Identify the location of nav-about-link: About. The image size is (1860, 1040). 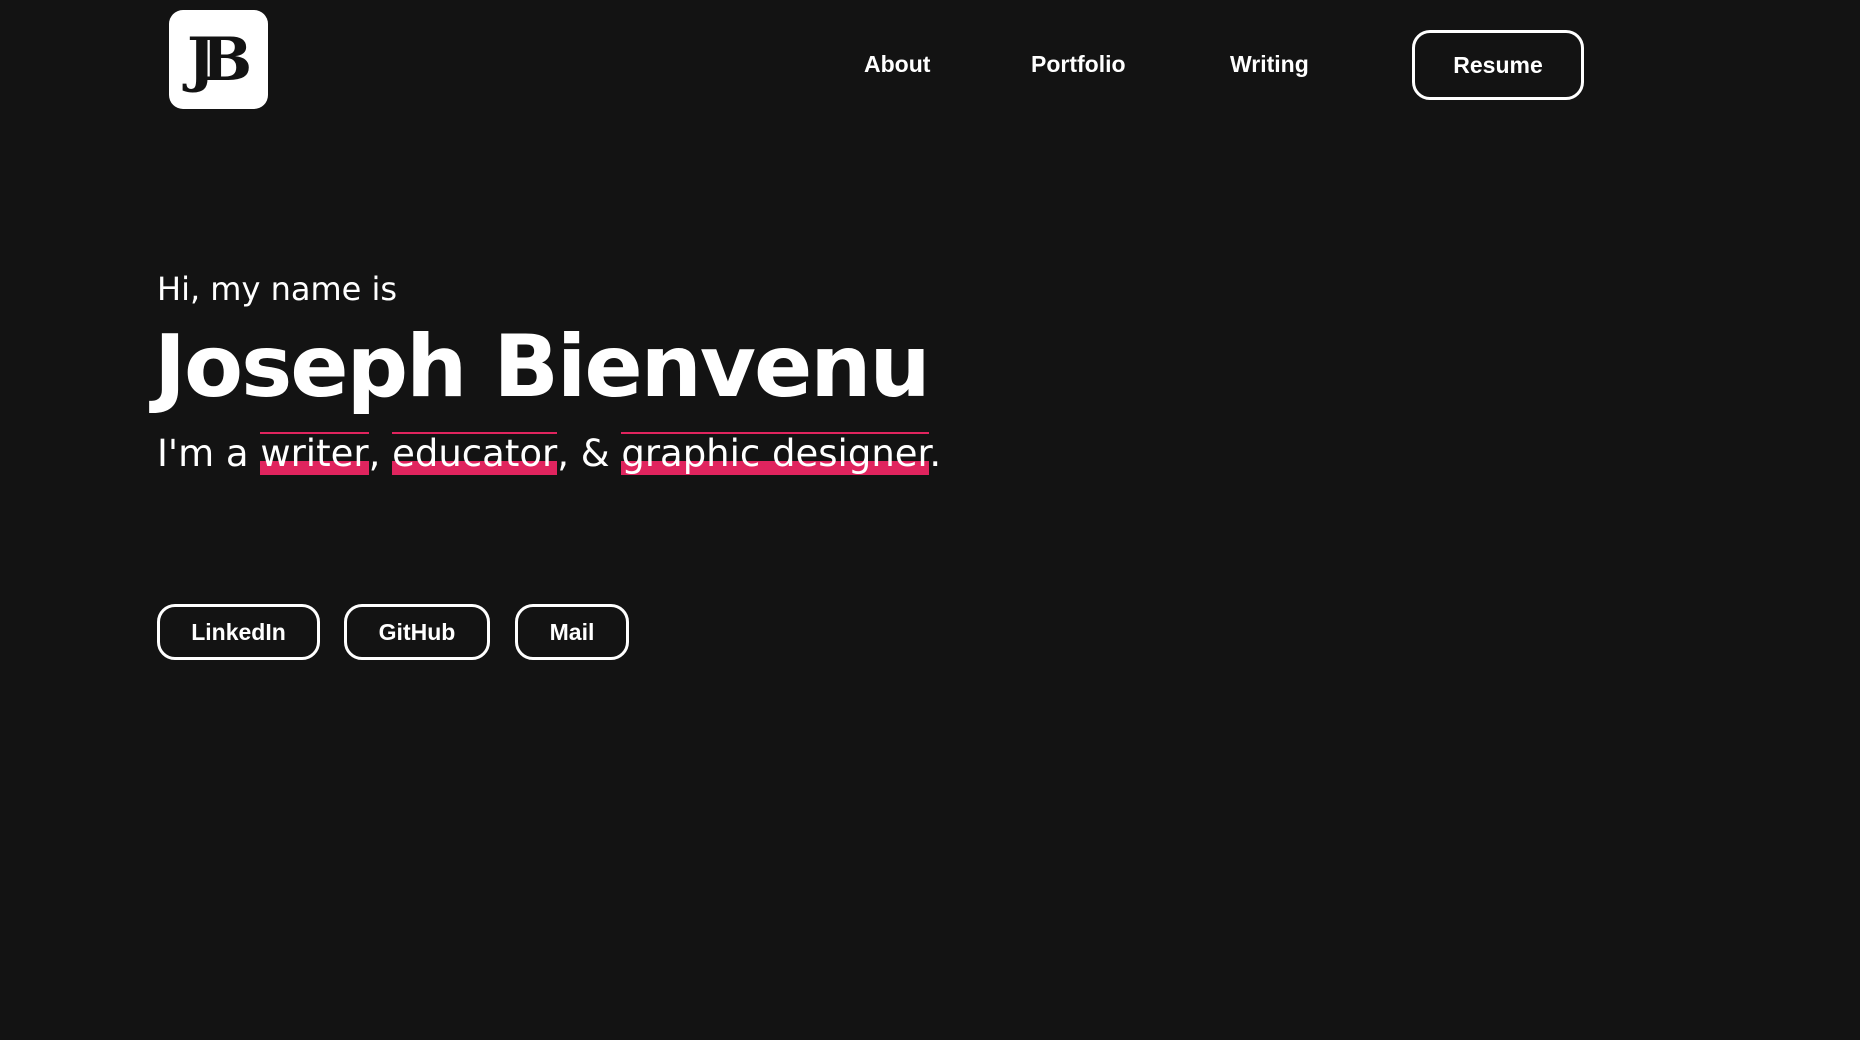
(897, 64).